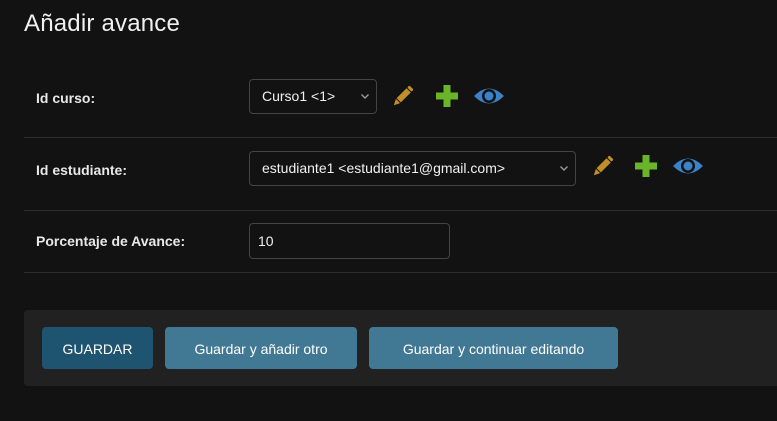  I want to click on add-curso-plus-icon, so click(447, 96).